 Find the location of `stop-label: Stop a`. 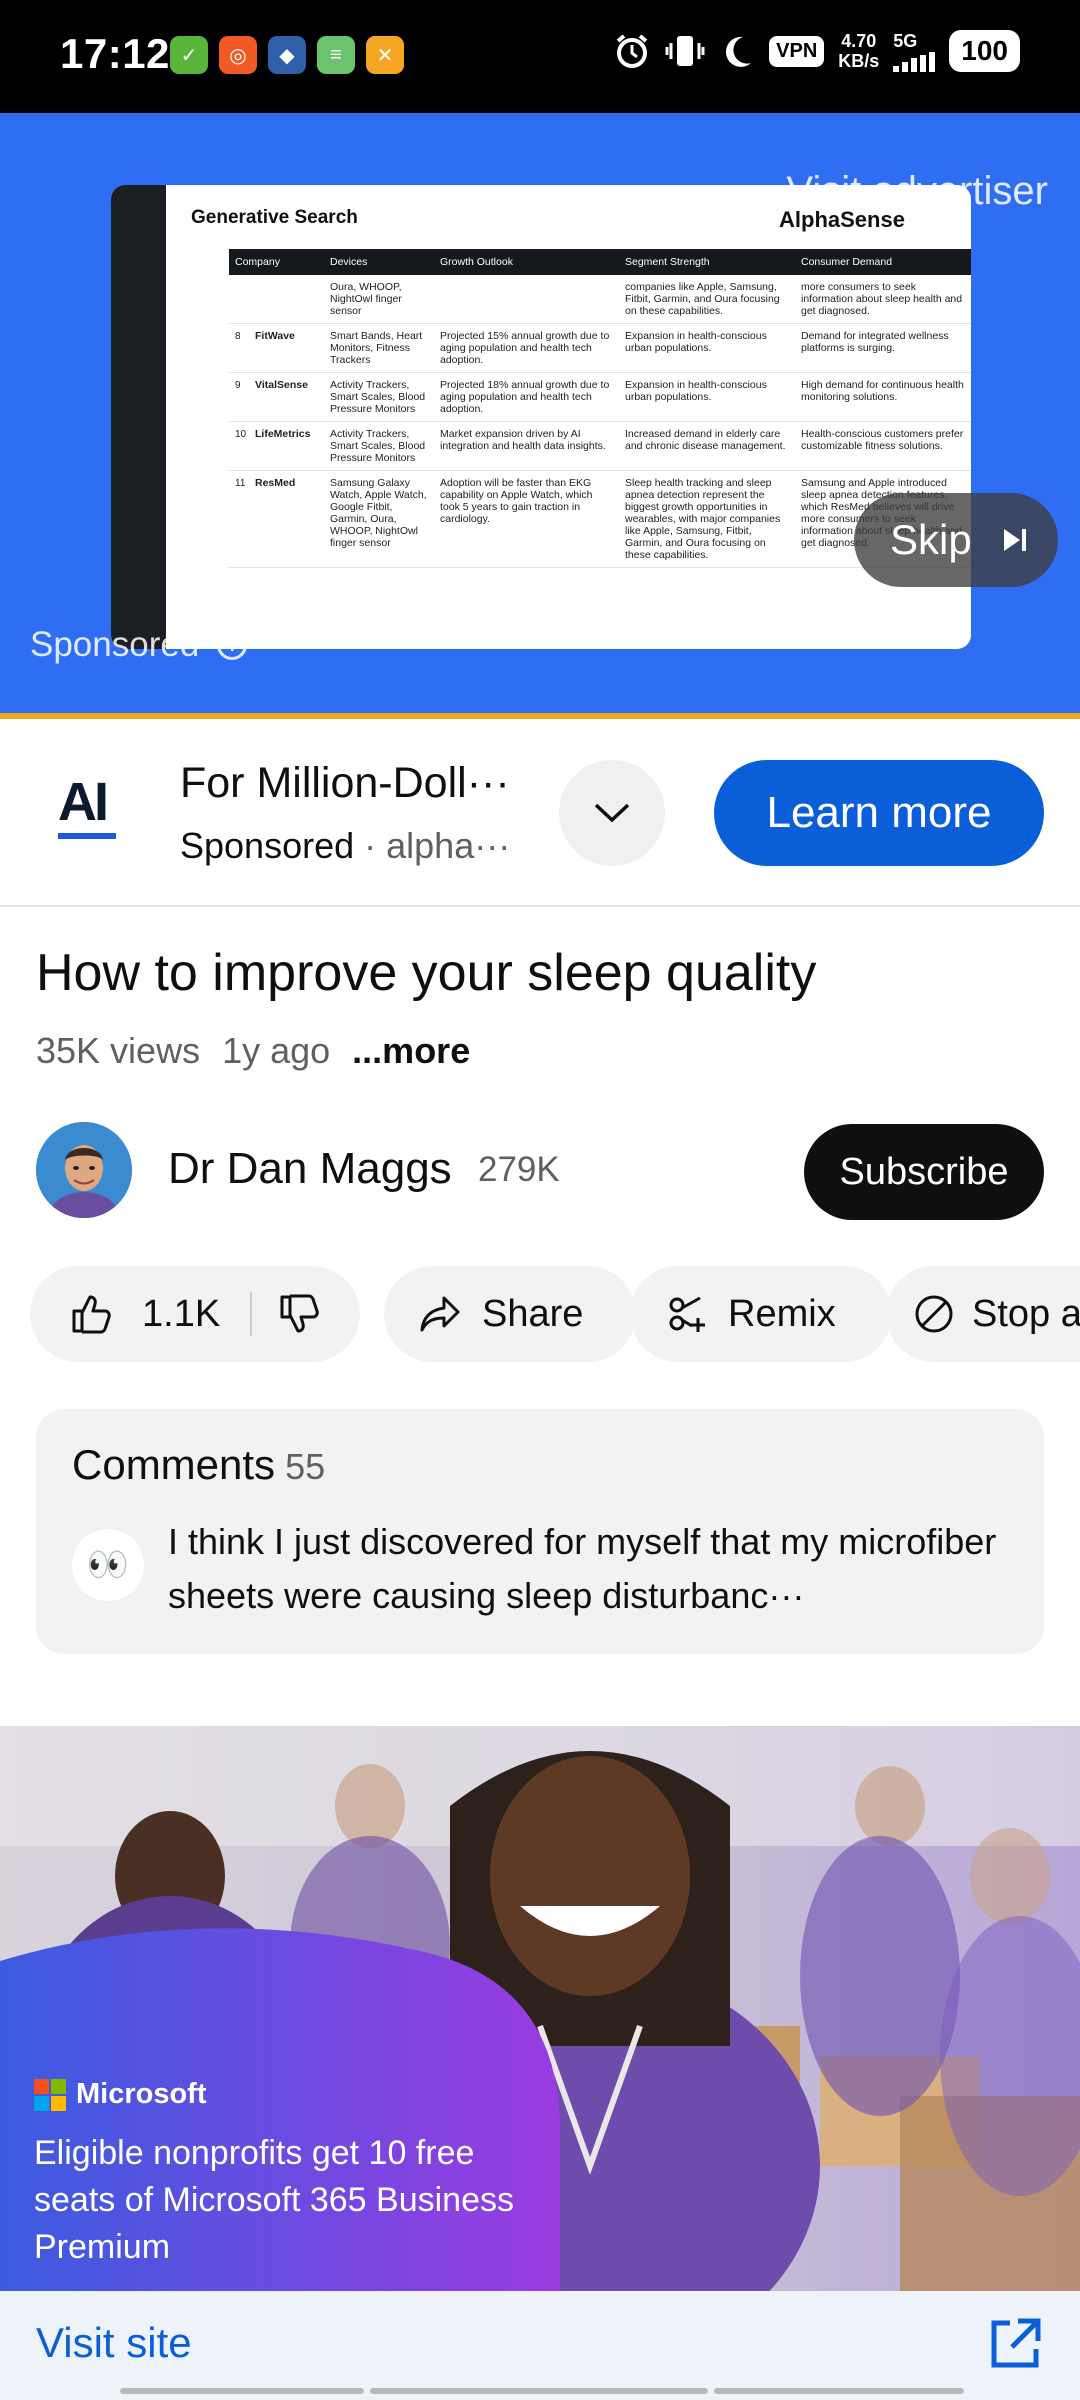

stop-label: Stop a is located at coordinates (1026, 1313).